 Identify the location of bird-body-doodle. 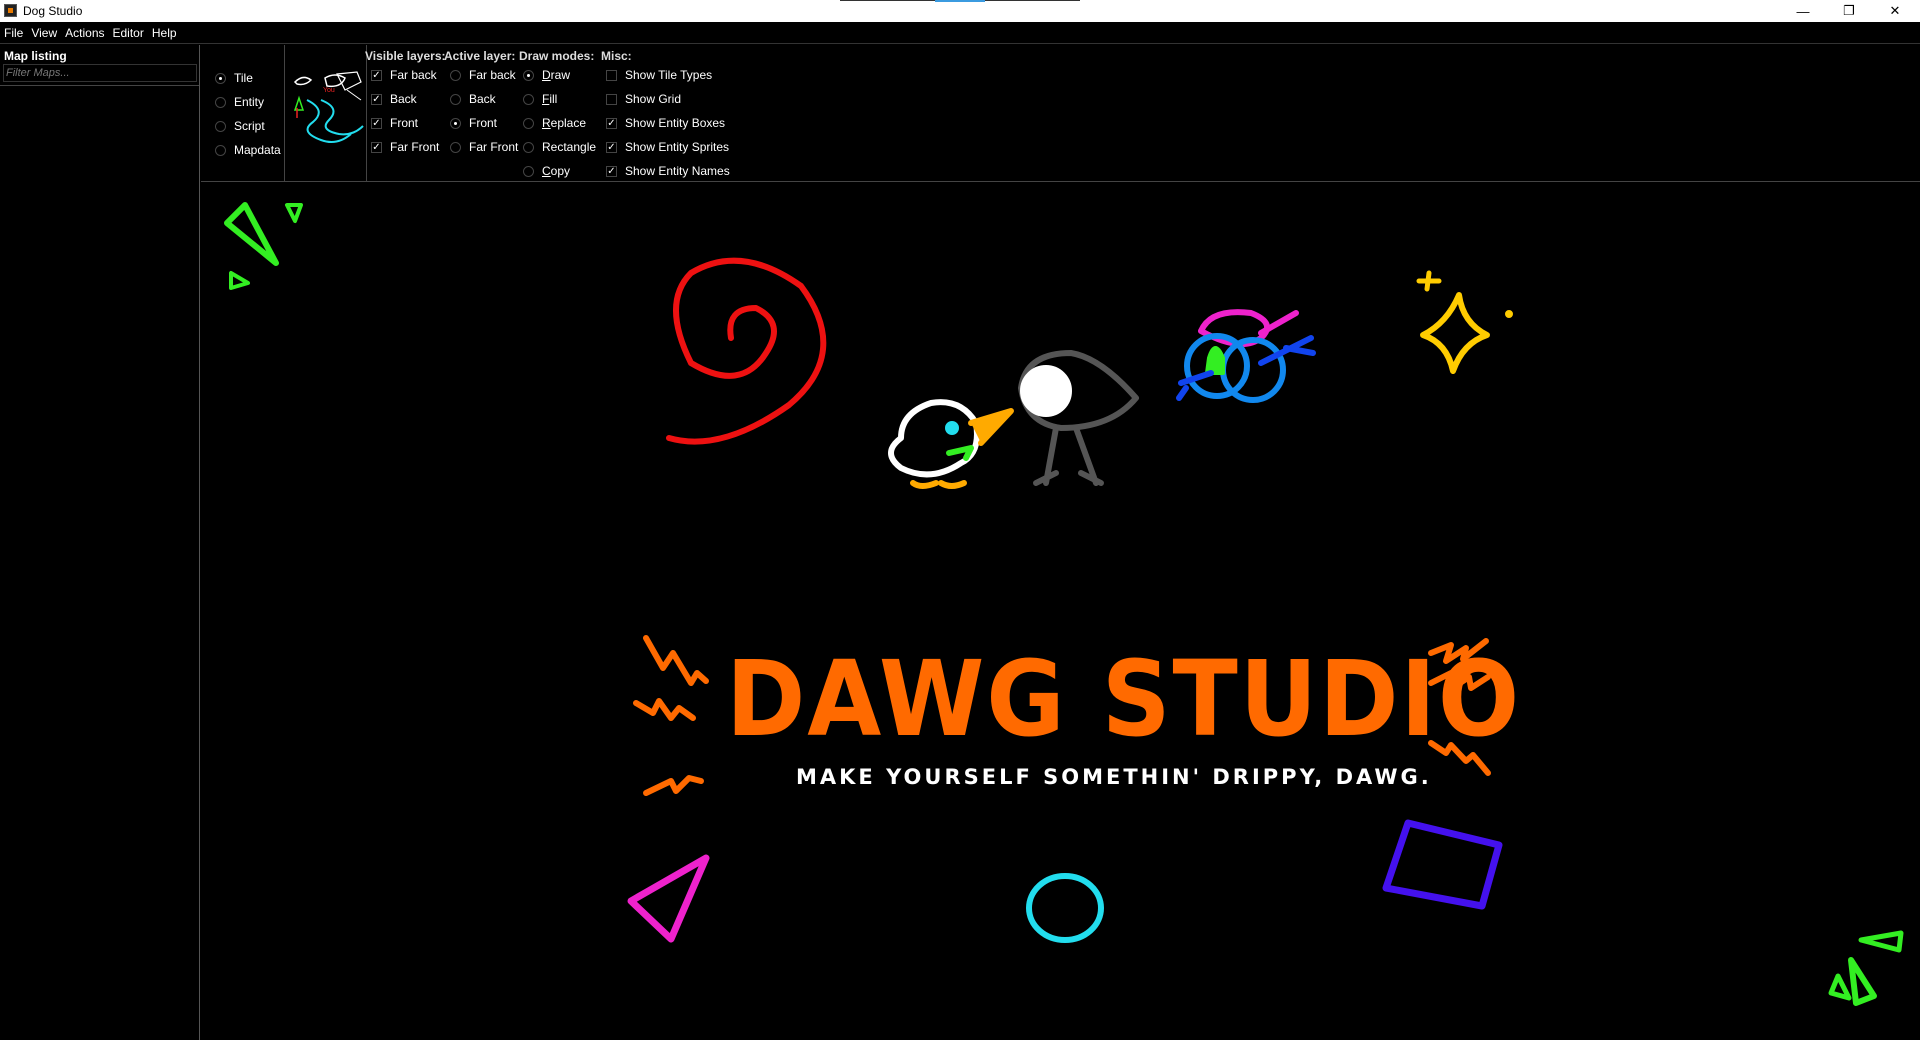
(1253, 370).